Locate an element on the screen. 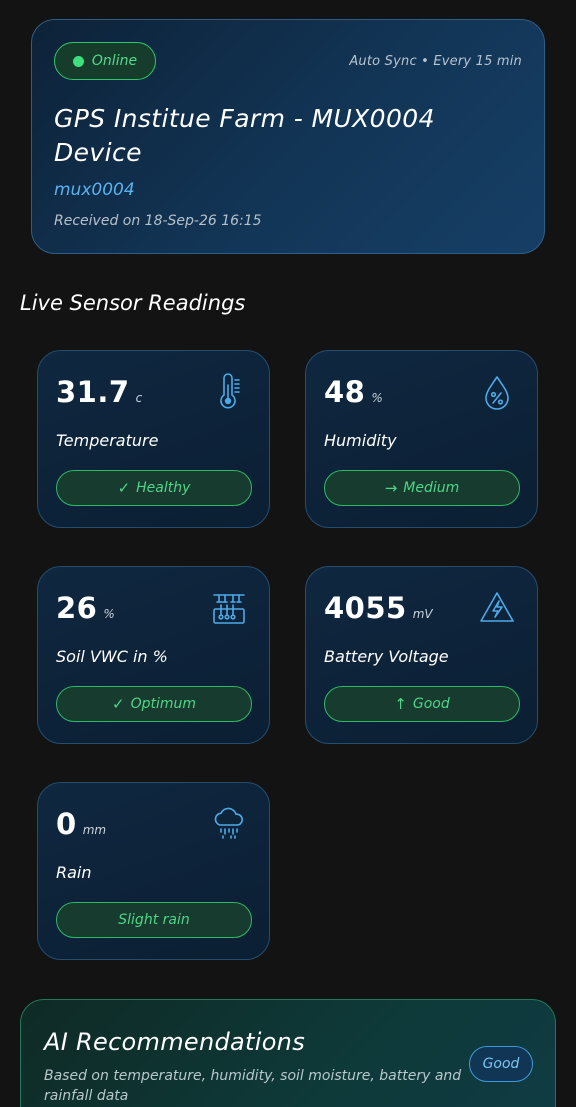 This screenshot has width=576, height=1107. arrow-up-icon: ↑ is located at coordinates (400, 704).